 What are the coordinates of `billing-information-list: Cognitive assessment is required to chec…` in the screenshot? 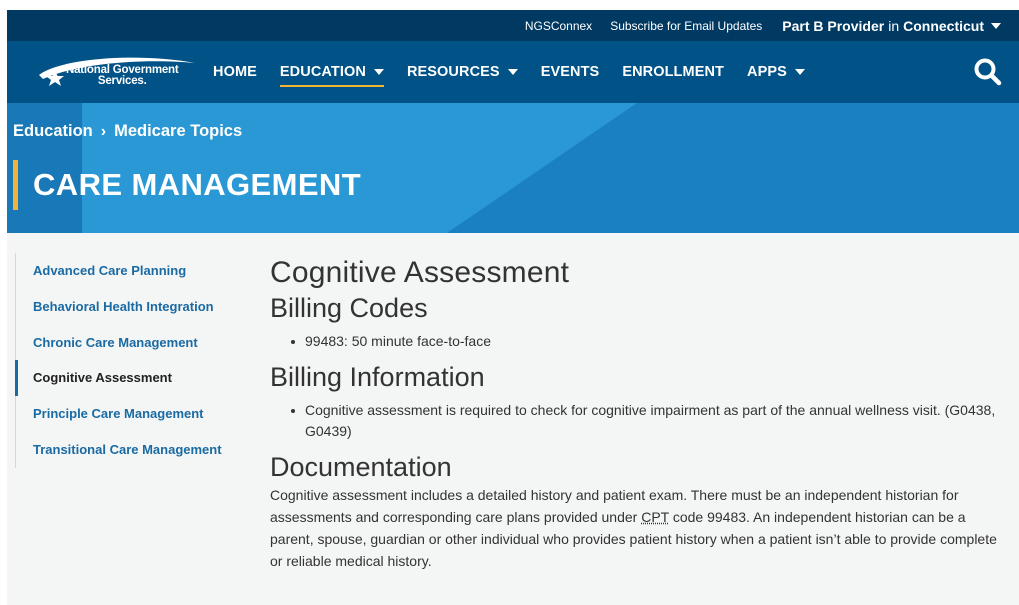 It's located at (646, 421).